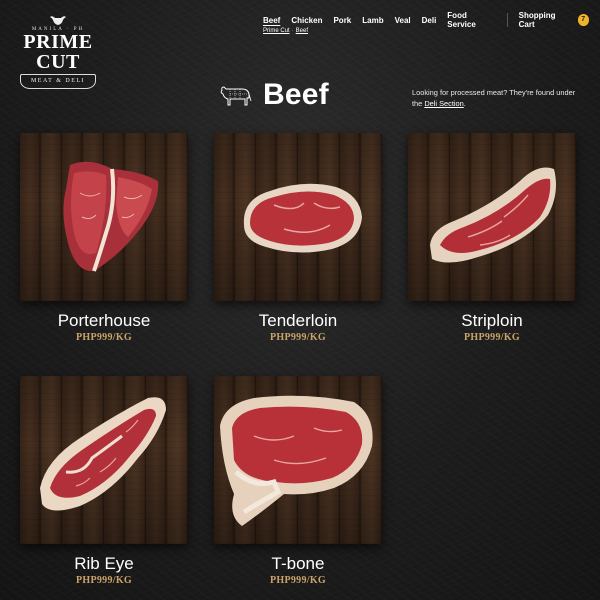 The image size is (600, 600). What do you see at coordinates (104, 320) in the screenshot?
I see `product-name: Porterhouse` at bounding box center [104, 320].